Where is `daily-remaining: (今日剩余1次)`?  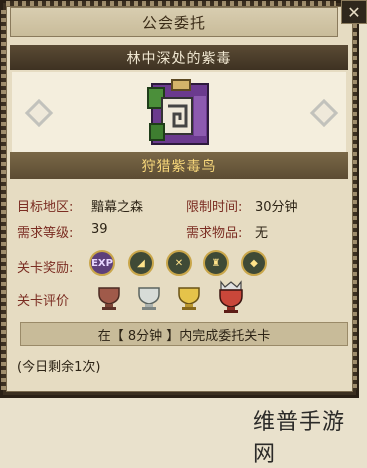
daily-remaining: (今日剩余1次) is located at coordinates (59, 367).